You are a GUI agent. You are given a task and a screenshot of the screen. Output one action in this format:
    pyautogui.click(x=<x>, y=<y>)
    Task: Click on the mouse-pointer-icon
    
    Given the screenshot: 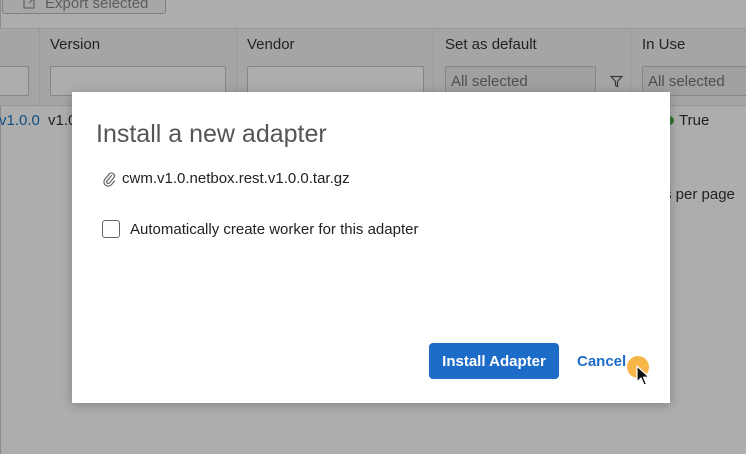 What is the action you would take?
    pyautogui.click(x=643, y=376)
    